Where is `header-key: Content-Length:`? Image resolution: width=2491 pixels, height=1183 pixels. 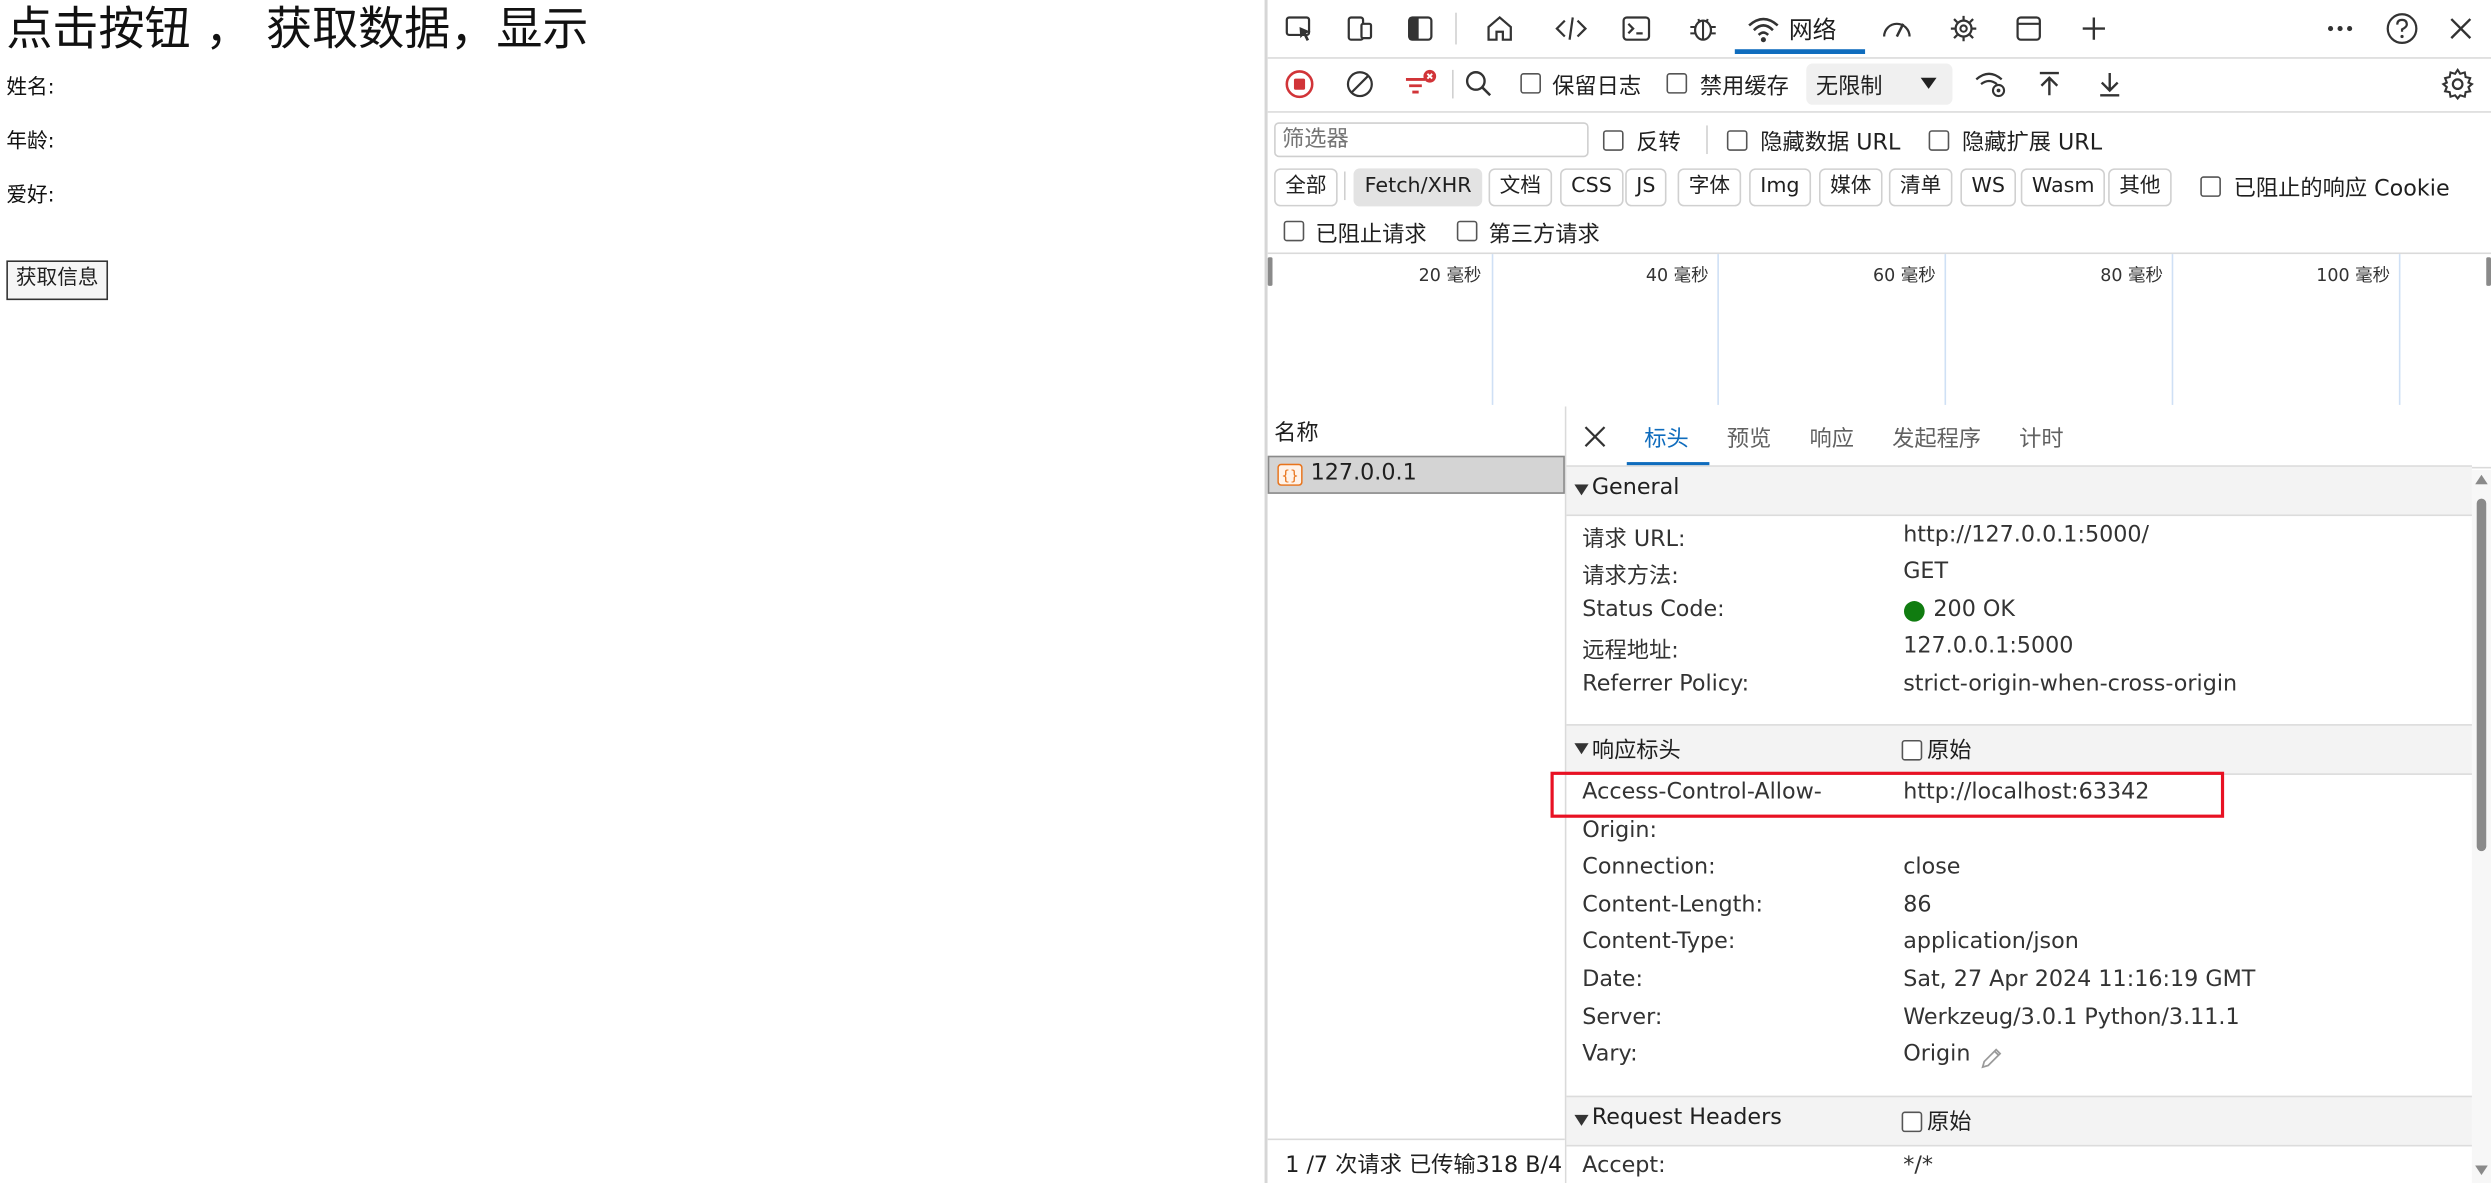 header-key: Content-Length: is located at coordinates (1673, 905).